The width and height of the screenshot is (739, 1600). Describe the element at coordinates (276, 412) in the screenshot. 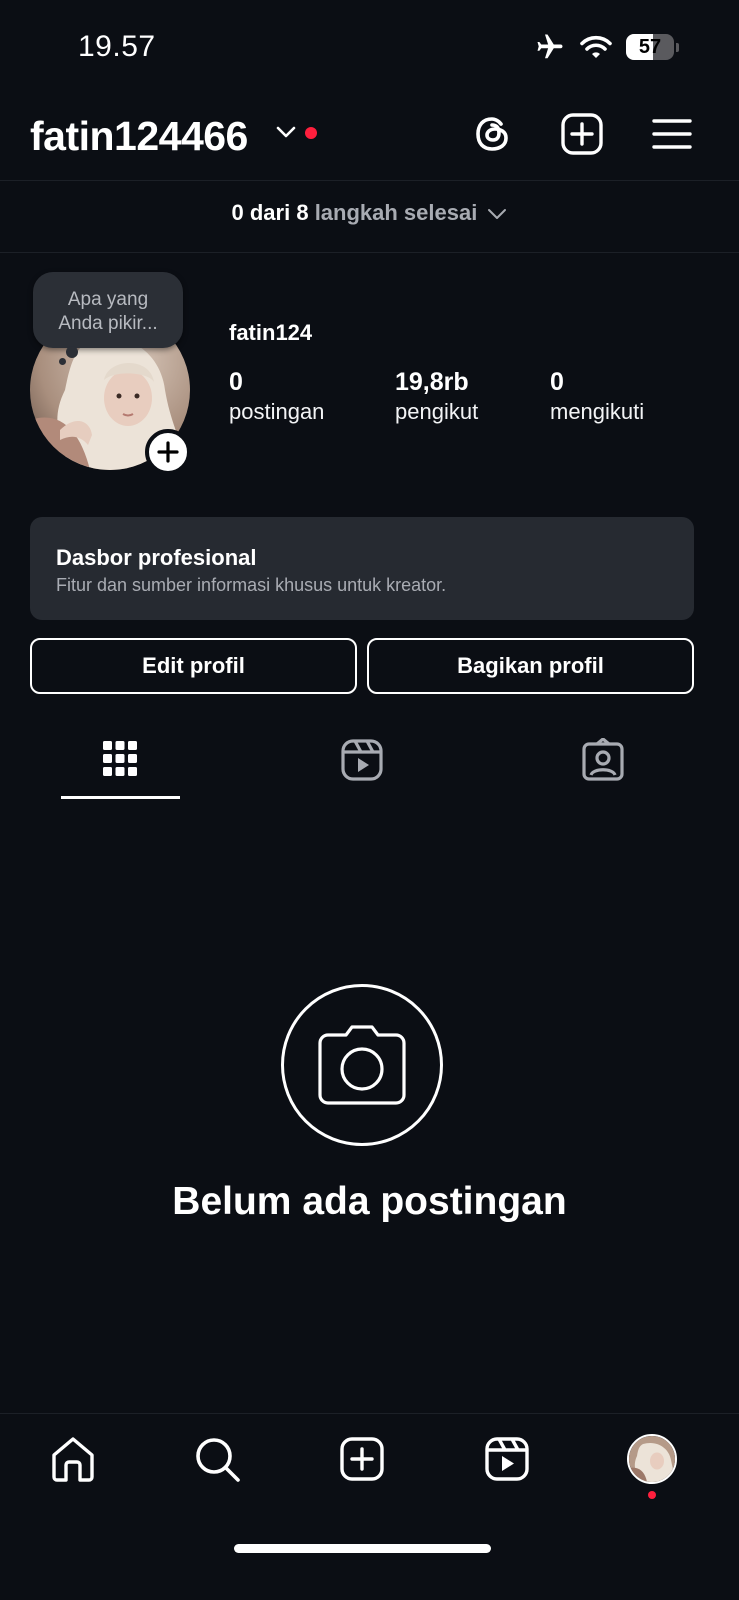

I see `stat-posts-label: postingan` at that location.